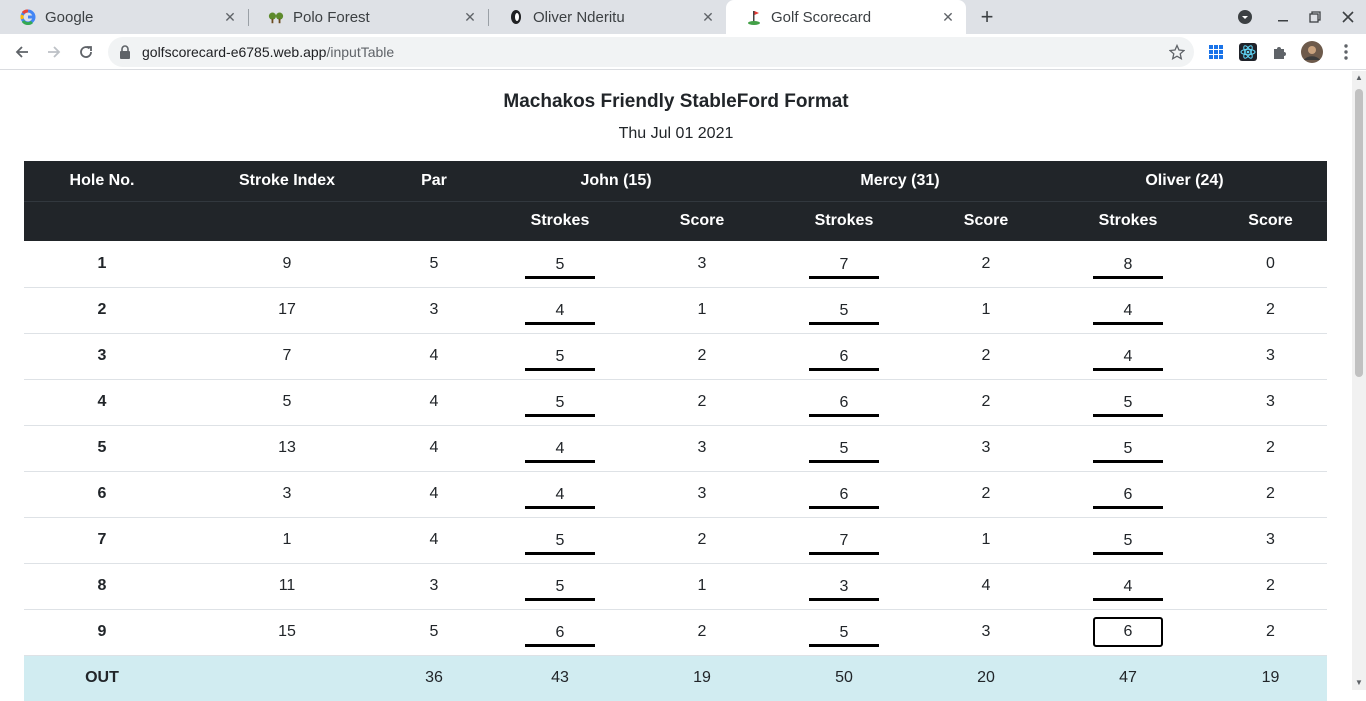 The height and width of the screenshot is (701, 1366). What do you see at coordinates (675, 264) in the screenshot?
I see `table-row: 195537280` at bounding box center [675, 264].